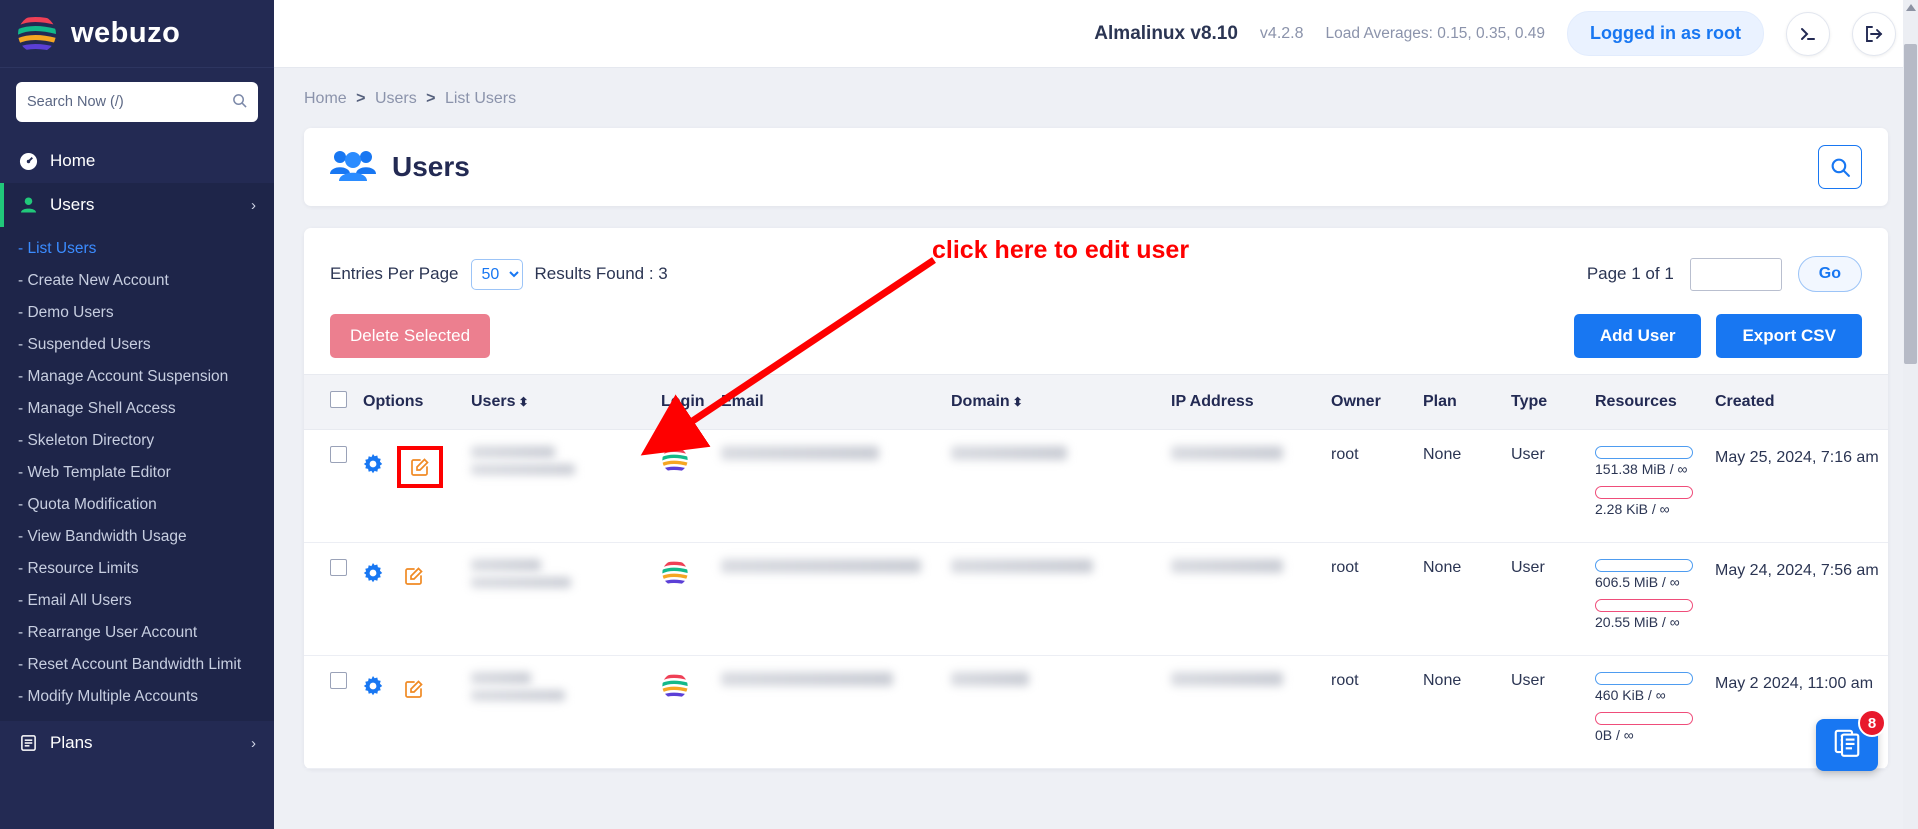 Image resolution: width=1918 pixels, height=829 pixels. I want to click on sidebar: webuzo Home, so click(137, 414).